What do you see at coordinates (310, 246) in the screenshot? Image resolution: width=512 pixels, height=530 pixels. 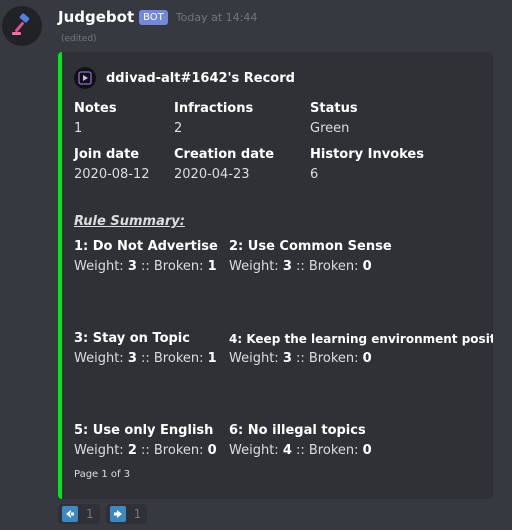 I see `rule-title: 2: Use Common Sense` at bounding box center [310, 246].